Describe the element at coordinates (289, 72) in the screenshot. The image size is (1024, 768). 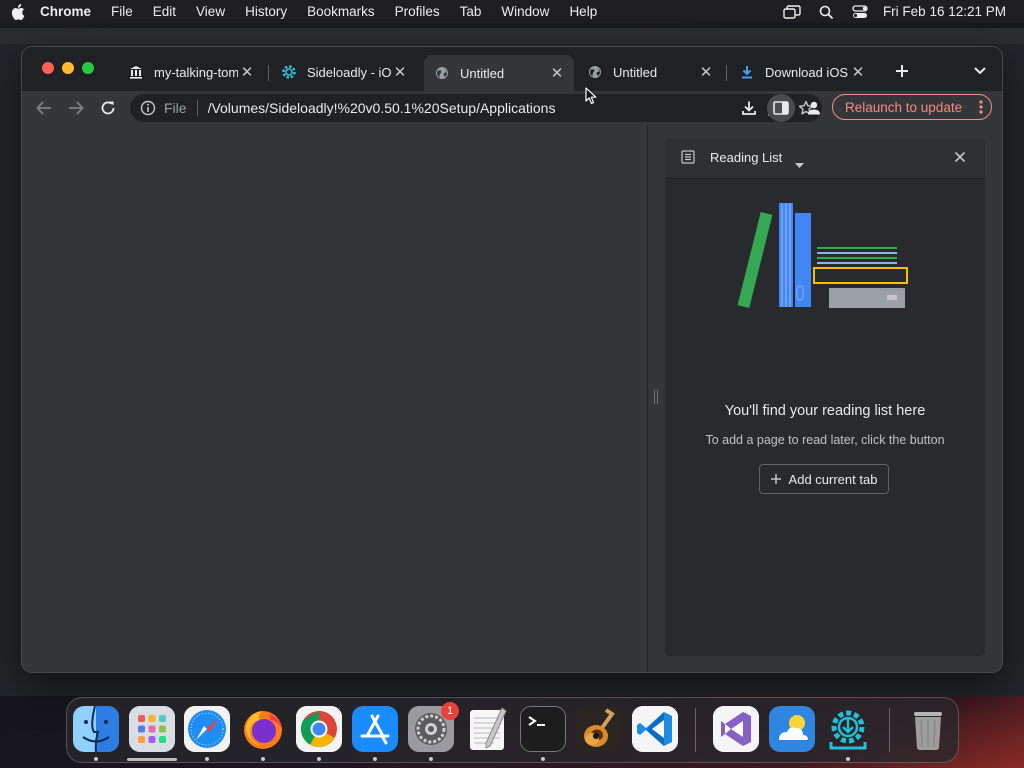
I see `sideloadly-gear-icon` at that location.